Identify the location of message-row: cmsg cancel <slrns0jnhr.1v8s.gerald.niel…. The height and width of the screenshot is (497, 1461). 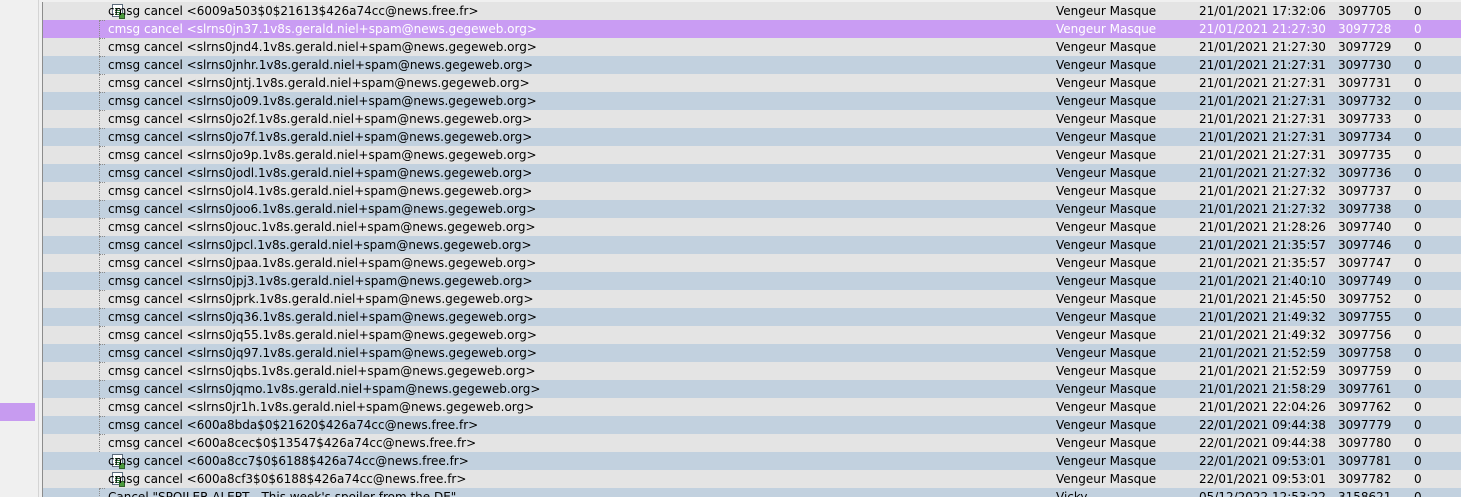
(752, 65).